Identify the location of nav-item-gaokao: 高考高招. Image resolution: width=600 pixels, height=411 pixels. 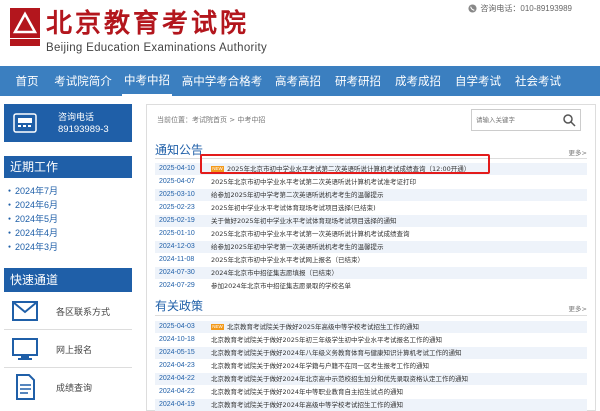
(298, 81).